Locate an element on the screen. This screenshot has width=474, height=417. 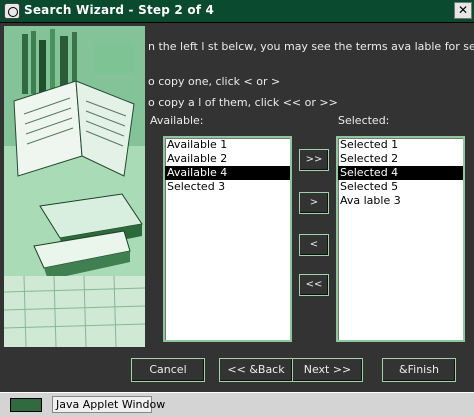
remove-one-button: < is located at coordinates (314, 245).